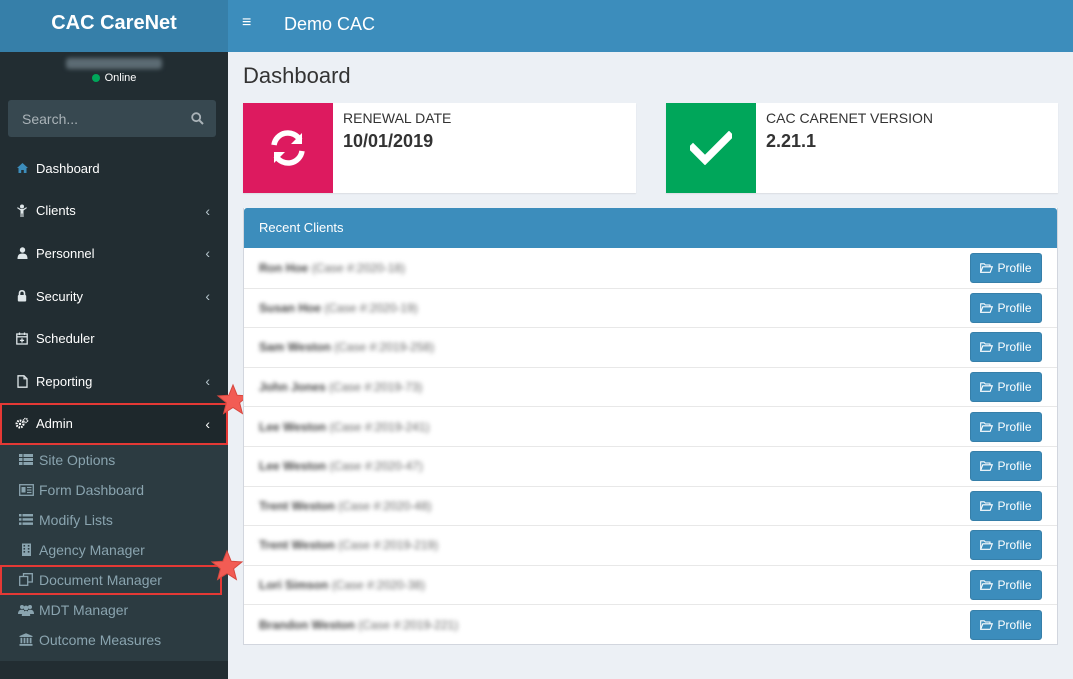 Image resolution: width=1073 pixels, height=679 pixels. I want to click on child-icon, so click(22, 211).